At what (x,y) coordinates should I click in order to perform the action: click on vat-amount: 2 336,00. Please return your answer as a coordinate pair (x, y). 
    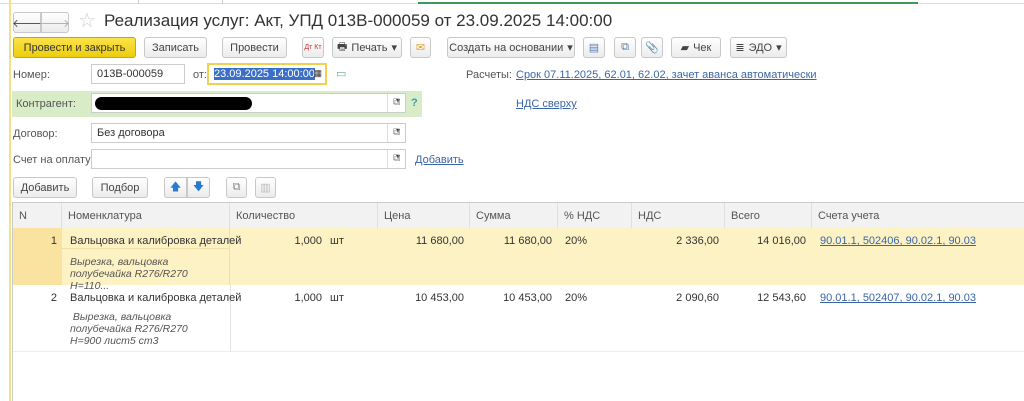
    Looking at the image, I should click on (697, 241).